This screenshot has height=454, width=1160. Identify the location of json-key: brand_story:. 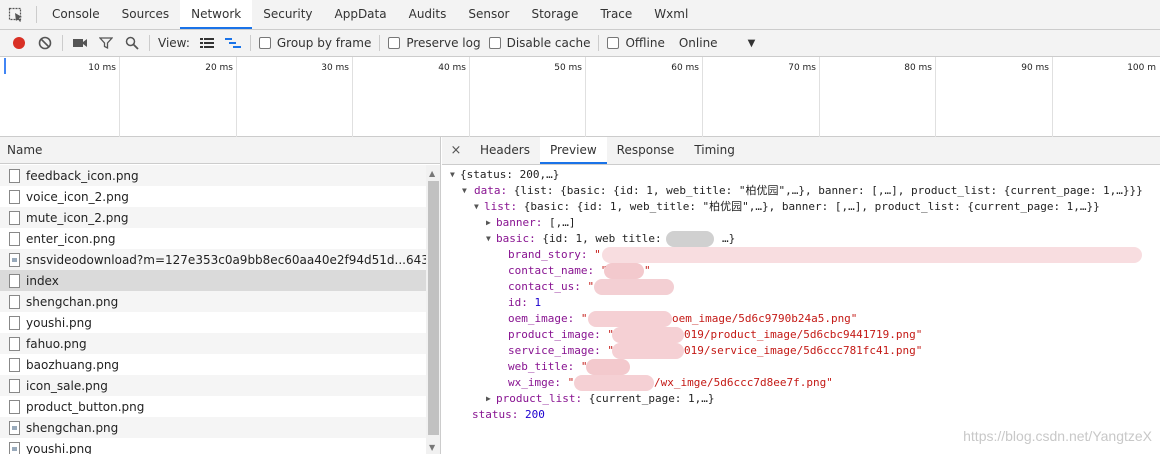
(548, 254).